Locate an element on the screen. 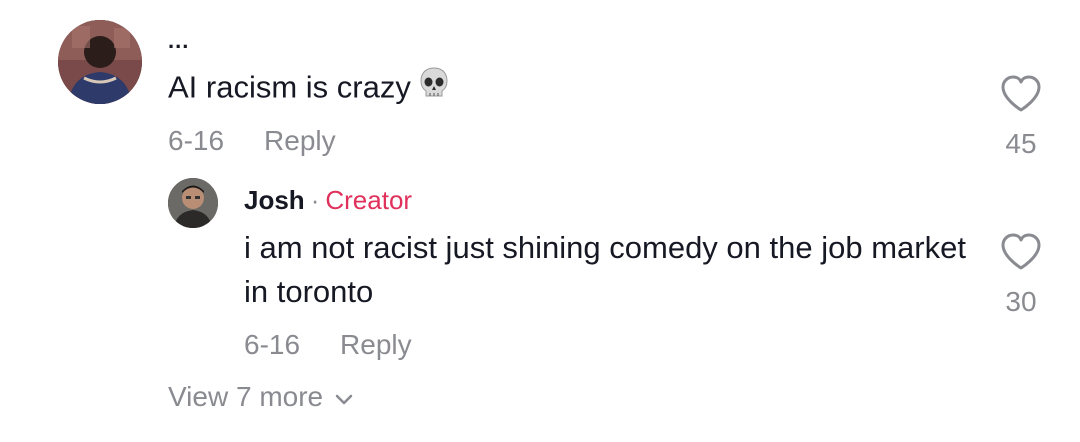  view-more-label: View 7 more is located at coordinates (246, 396).